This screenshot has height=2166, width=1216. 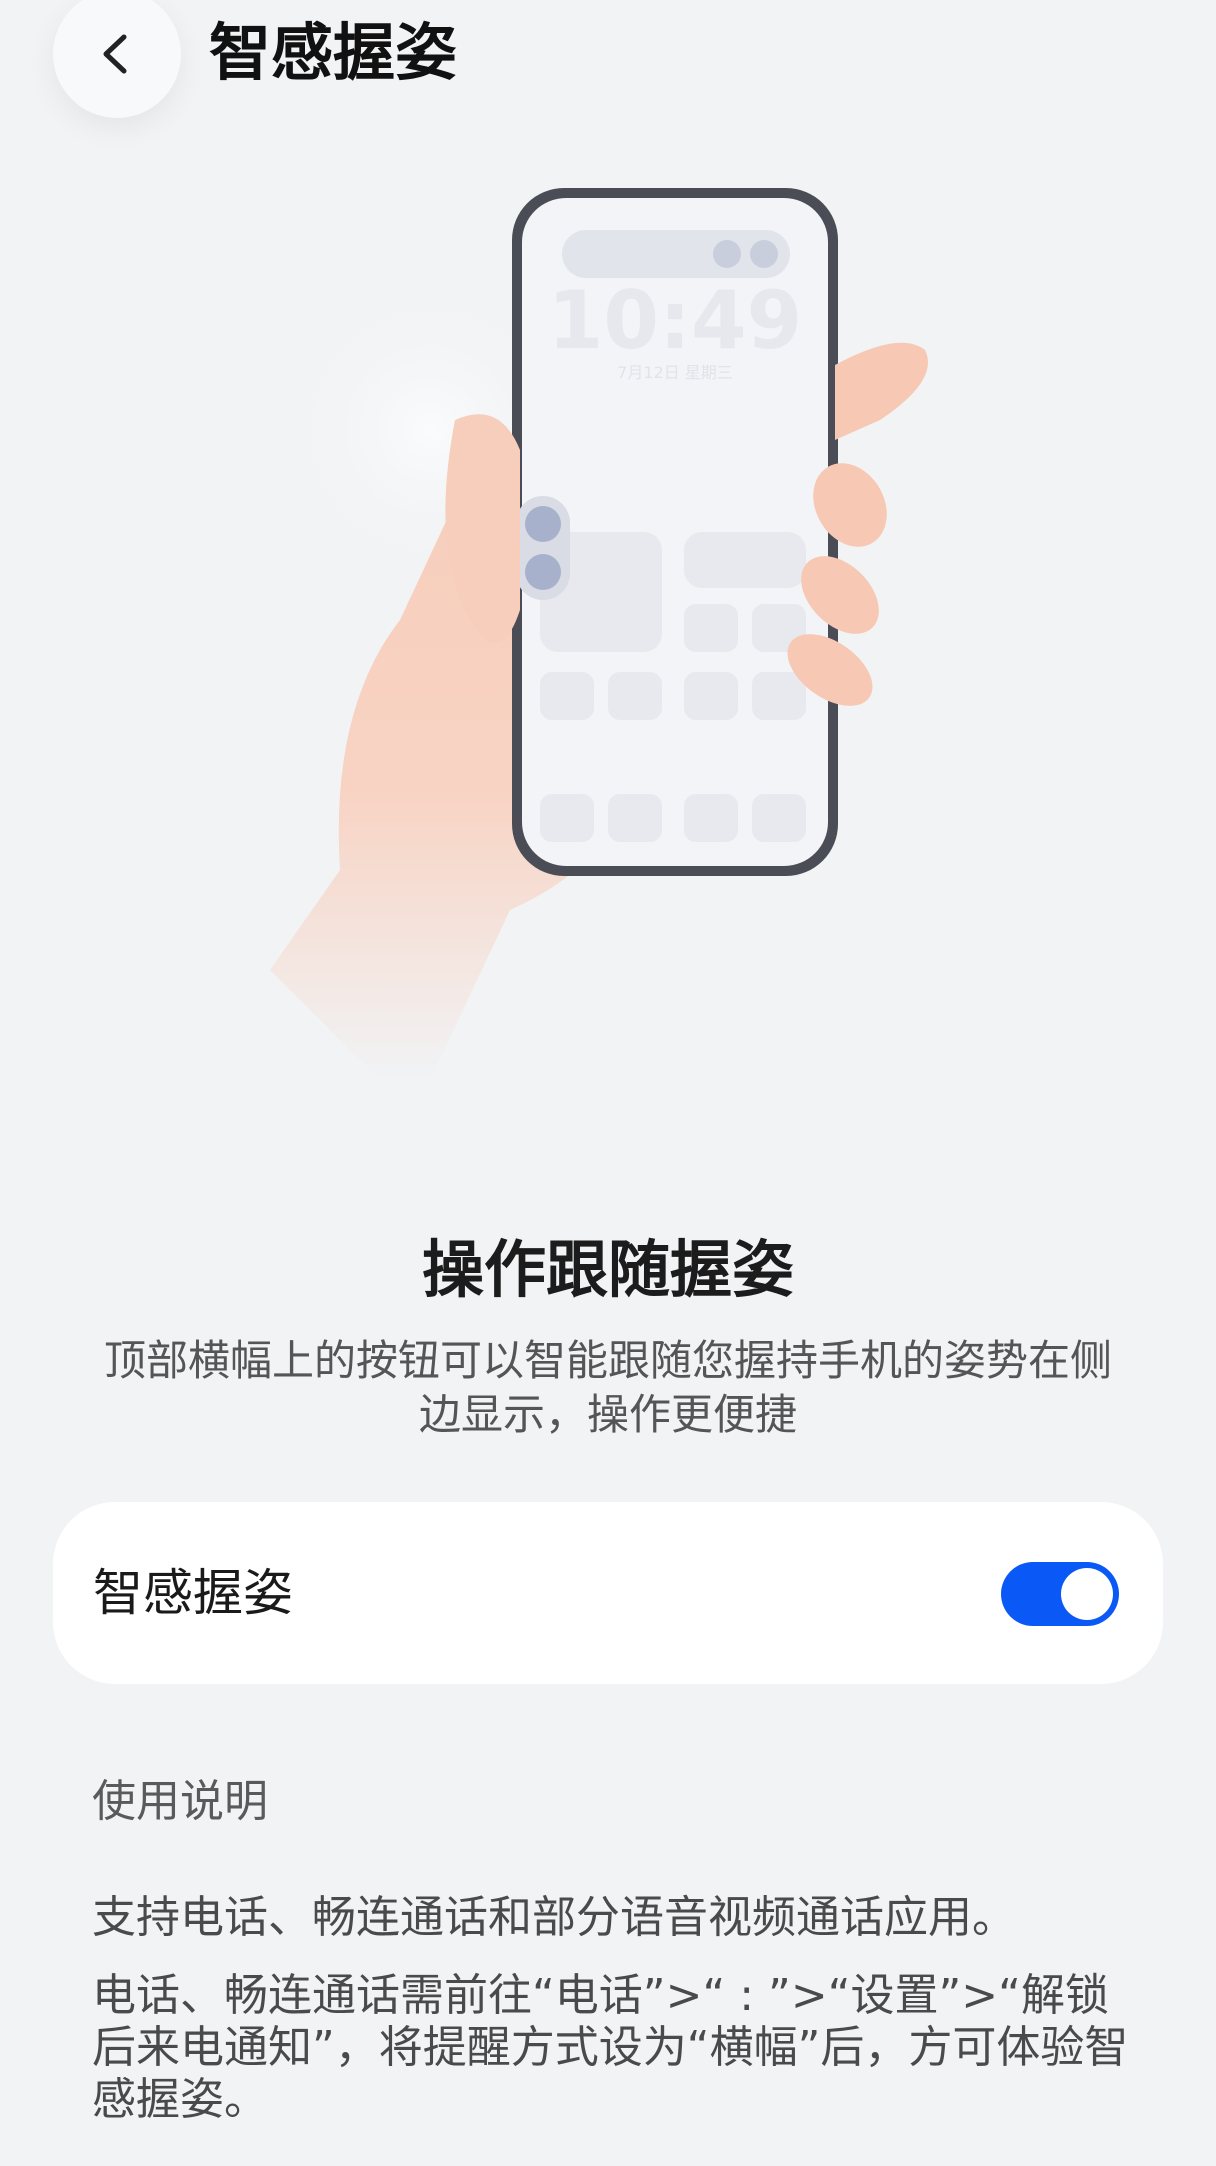 What do you see at coordinates (115, 54) in the screenshot?
I see `chevron-left-icon` at bounding box center [115, 54].